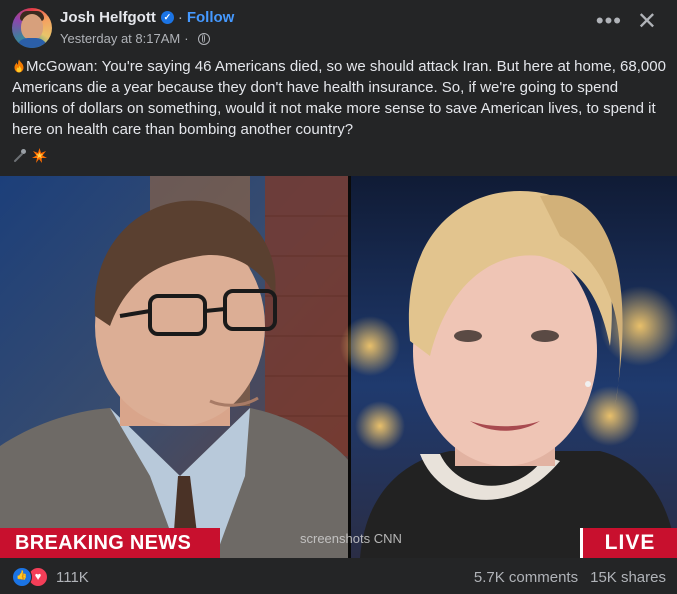  What do you see at coordinates (120, 38) in the screenshot?
I see `post-timestamp: Yesterday at 8:17AM` at bounding box center [120, 38].